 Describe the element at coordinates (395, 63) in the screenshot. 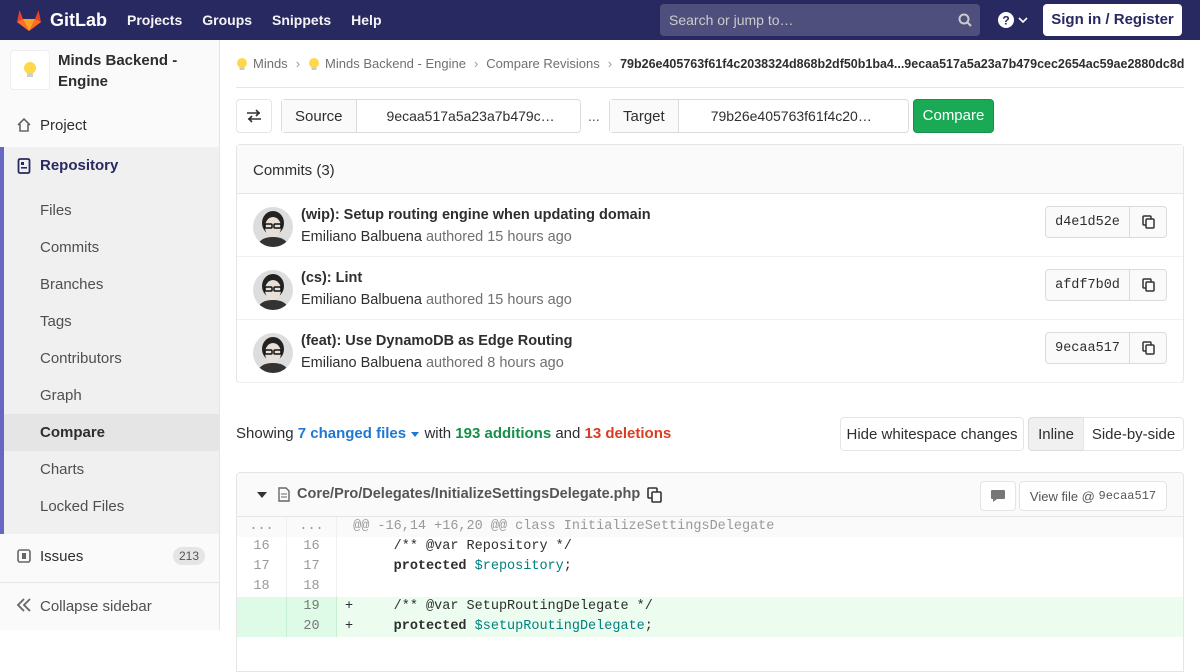

I see `breadcrumb-project: Minds Backend - Engine` at that location.